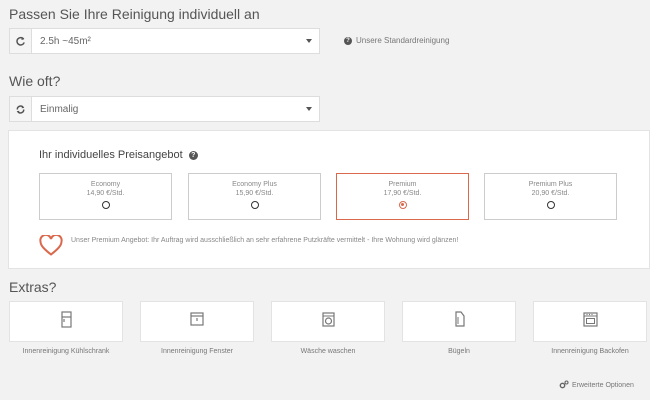  What do you see at coordinates (134, 14) in the screenshot?
I see `duration-heading: Passen Sie Ihre Reinigung individuell an` at bounding box center [134, 14].